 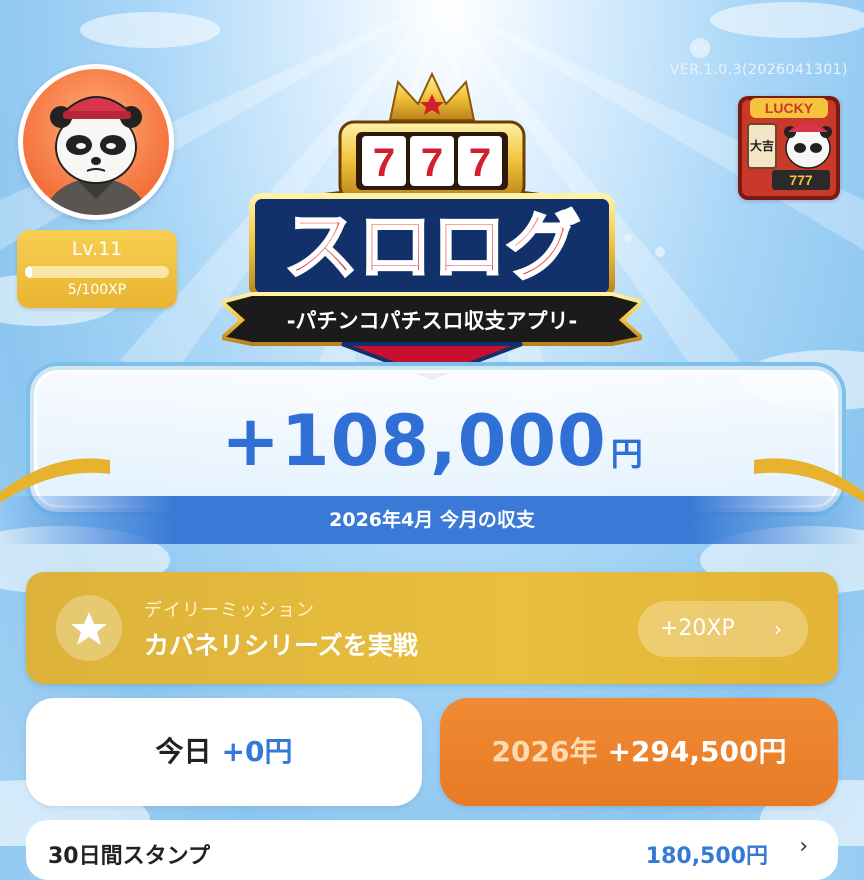 I want to click on xp-progress-bar, so click(x=97, y=272).